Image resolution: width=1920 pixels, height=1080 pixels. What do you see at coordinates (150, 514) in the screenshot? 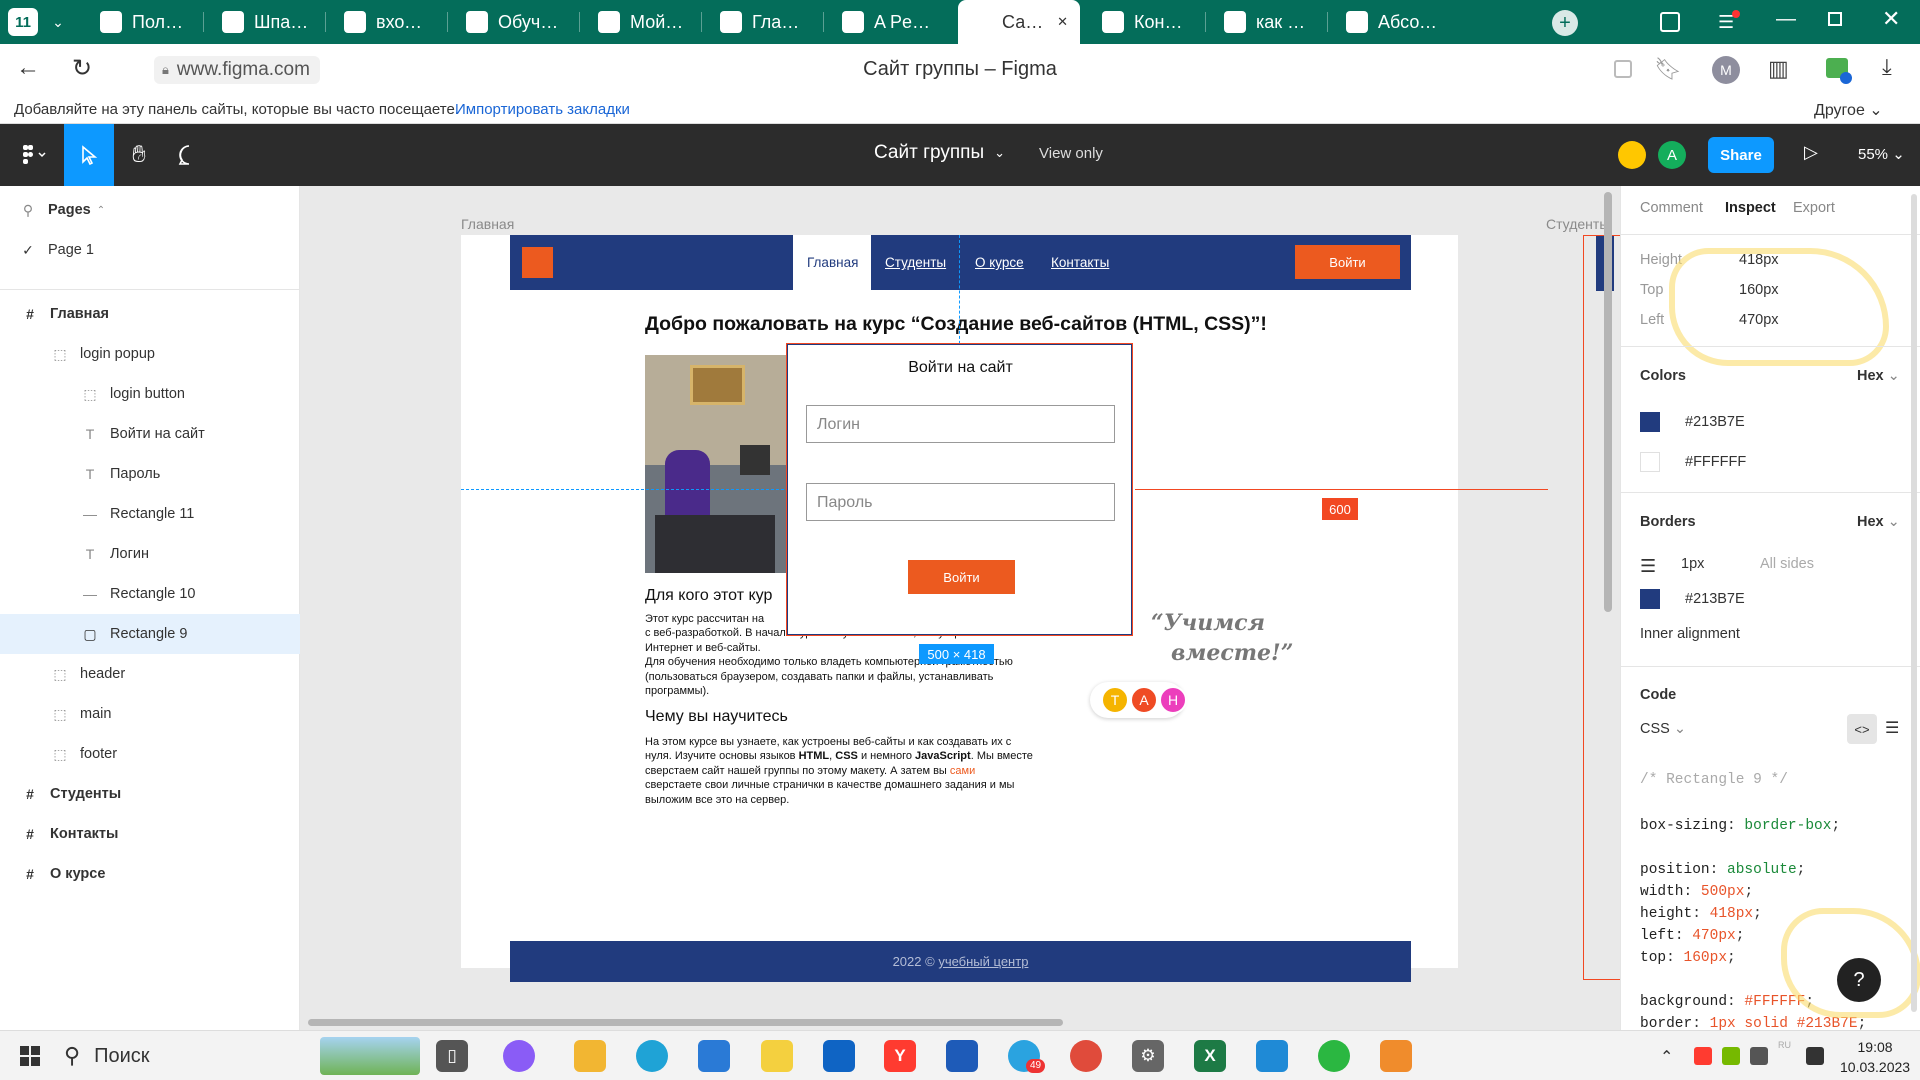
I see `layer-item: — Rectangle 11` at bounding box center [150, 514].